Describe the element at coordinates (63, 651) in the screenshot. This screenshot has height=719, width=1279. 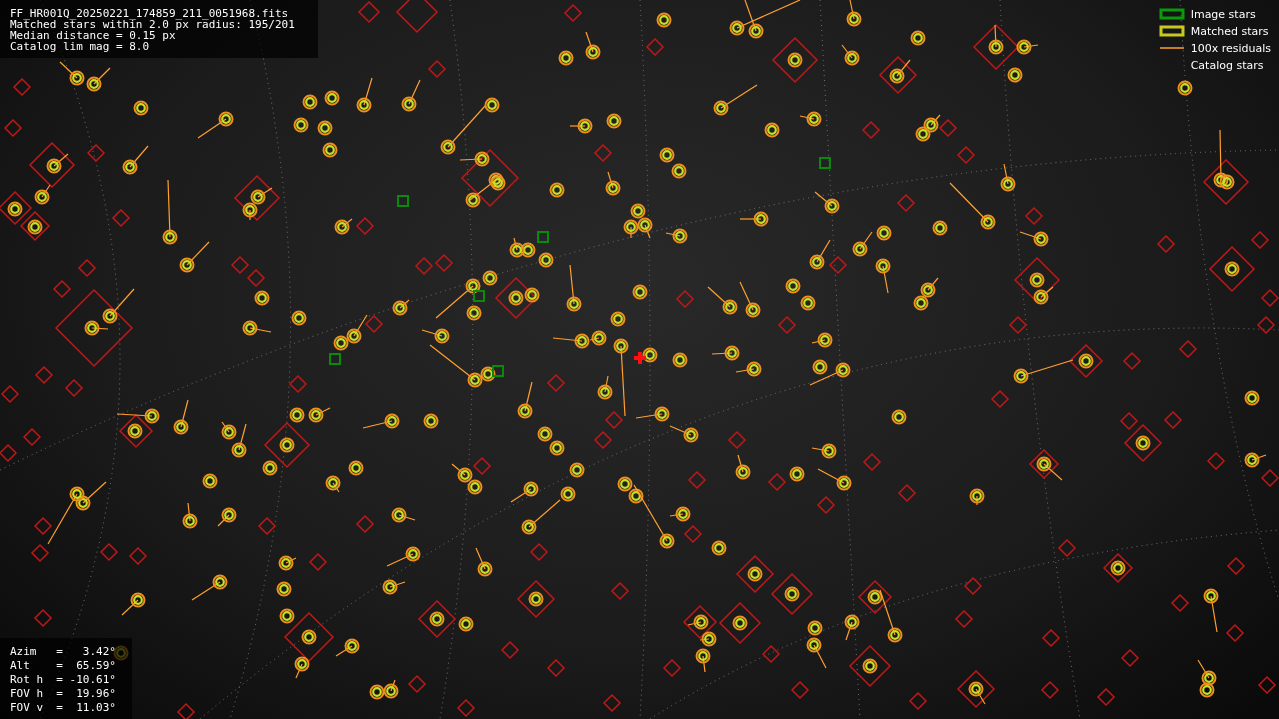
I see `pointing-text: Azim = 3.42°` at that location.